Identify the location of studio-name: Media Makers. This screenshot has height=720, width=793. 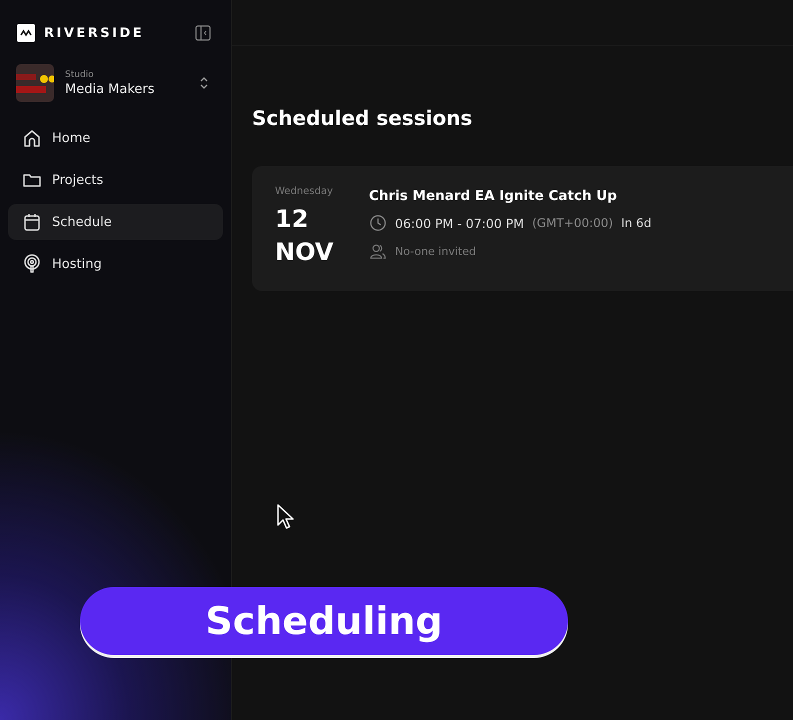
(110, 89).